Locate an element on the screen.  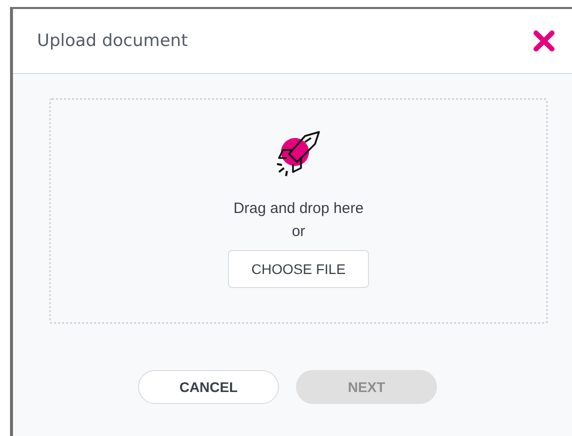
dialog-title: Upload document is located at coordinates (112, 41).